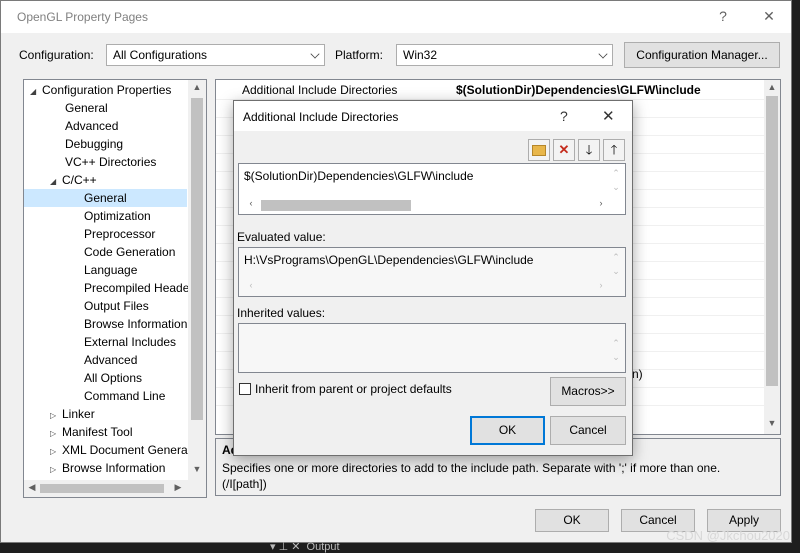 The image size is (800, 553). I want to click on delete-button: ✕, so click(564, 150).